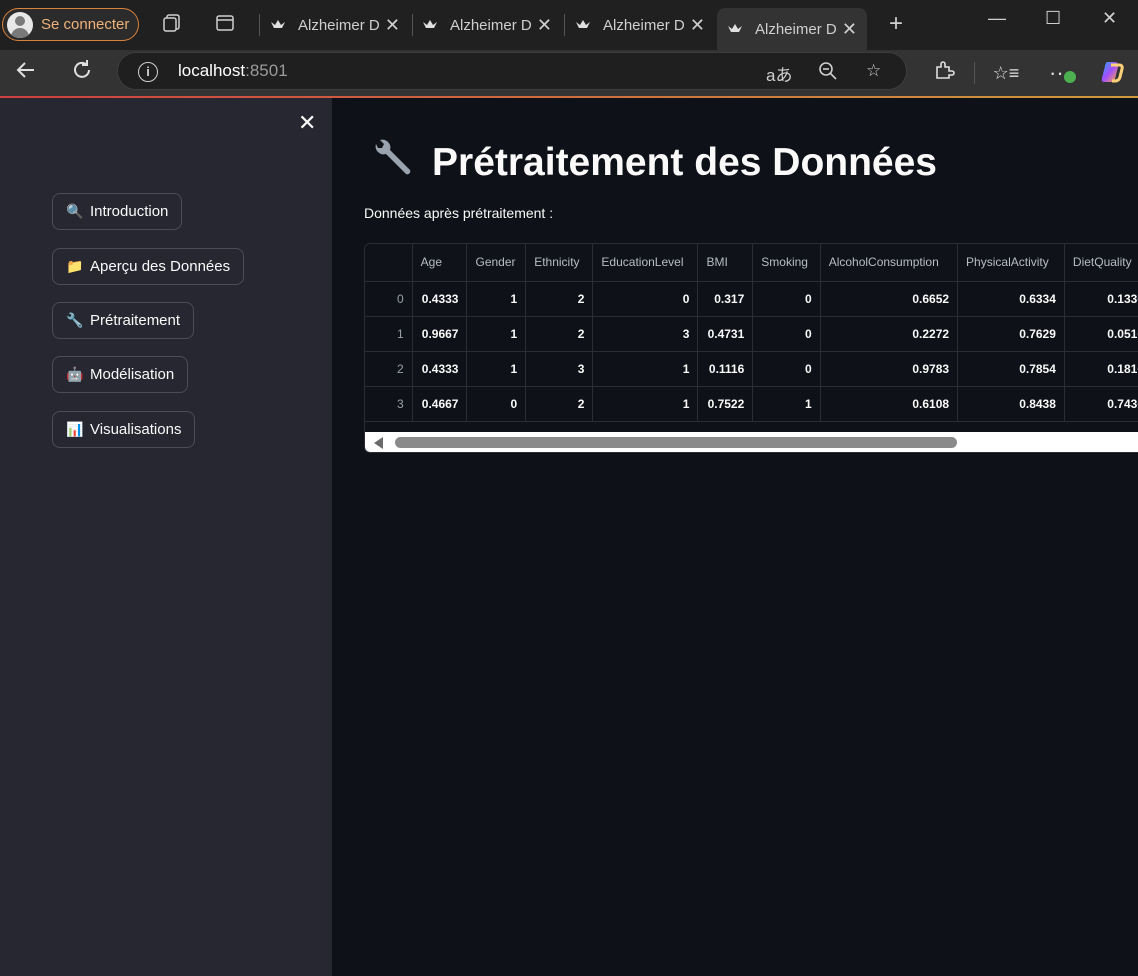 This screenshot has height=976, width=1138. I want to click on table-cell: 0.317, so click(725, 299).